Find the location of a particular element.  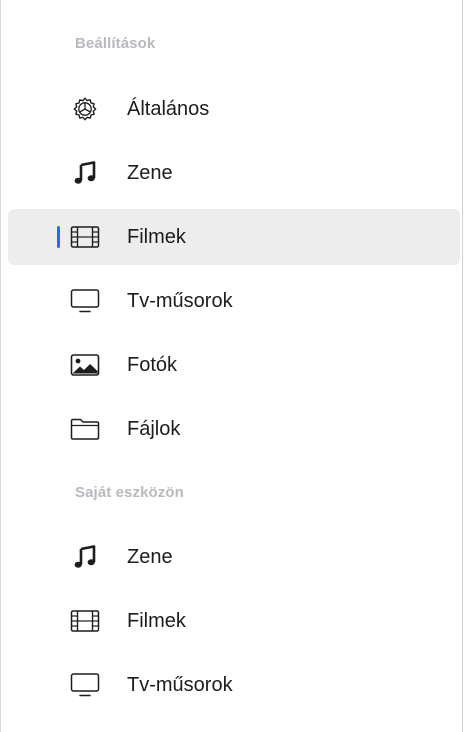

sidebar-item-photos: Fotók is located at coordinates (234, 365).